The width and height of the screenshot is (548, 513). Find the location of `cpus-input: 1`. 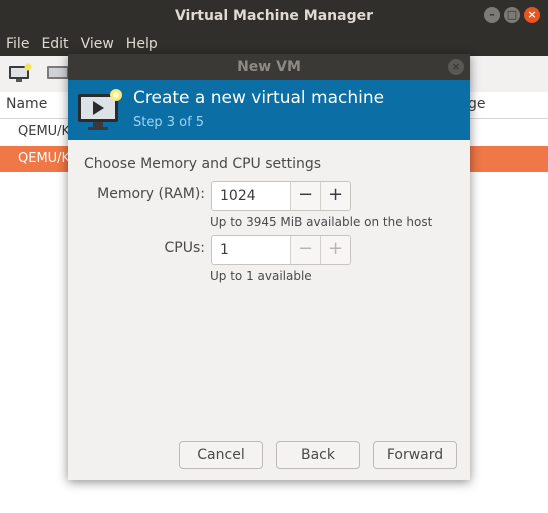

cpus-input: 1 is located at coordinates (251, 250).